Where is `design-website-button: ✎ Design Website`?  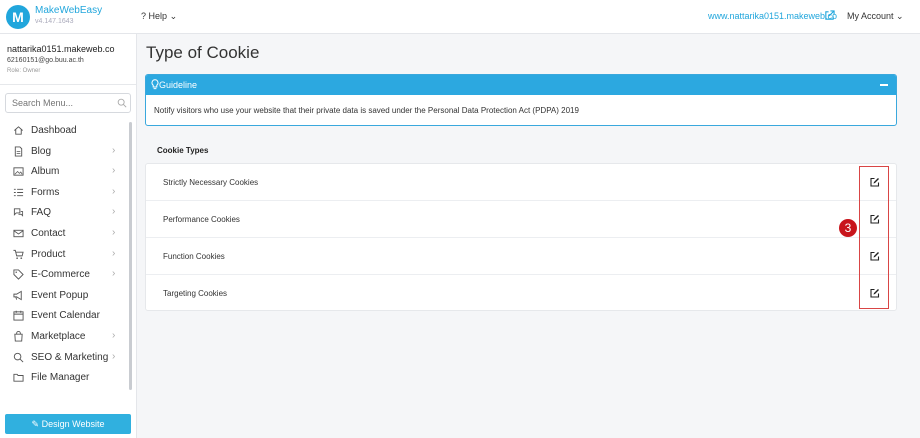
design-website-button: ✎ Design Website is located at coordinates (68, 424).